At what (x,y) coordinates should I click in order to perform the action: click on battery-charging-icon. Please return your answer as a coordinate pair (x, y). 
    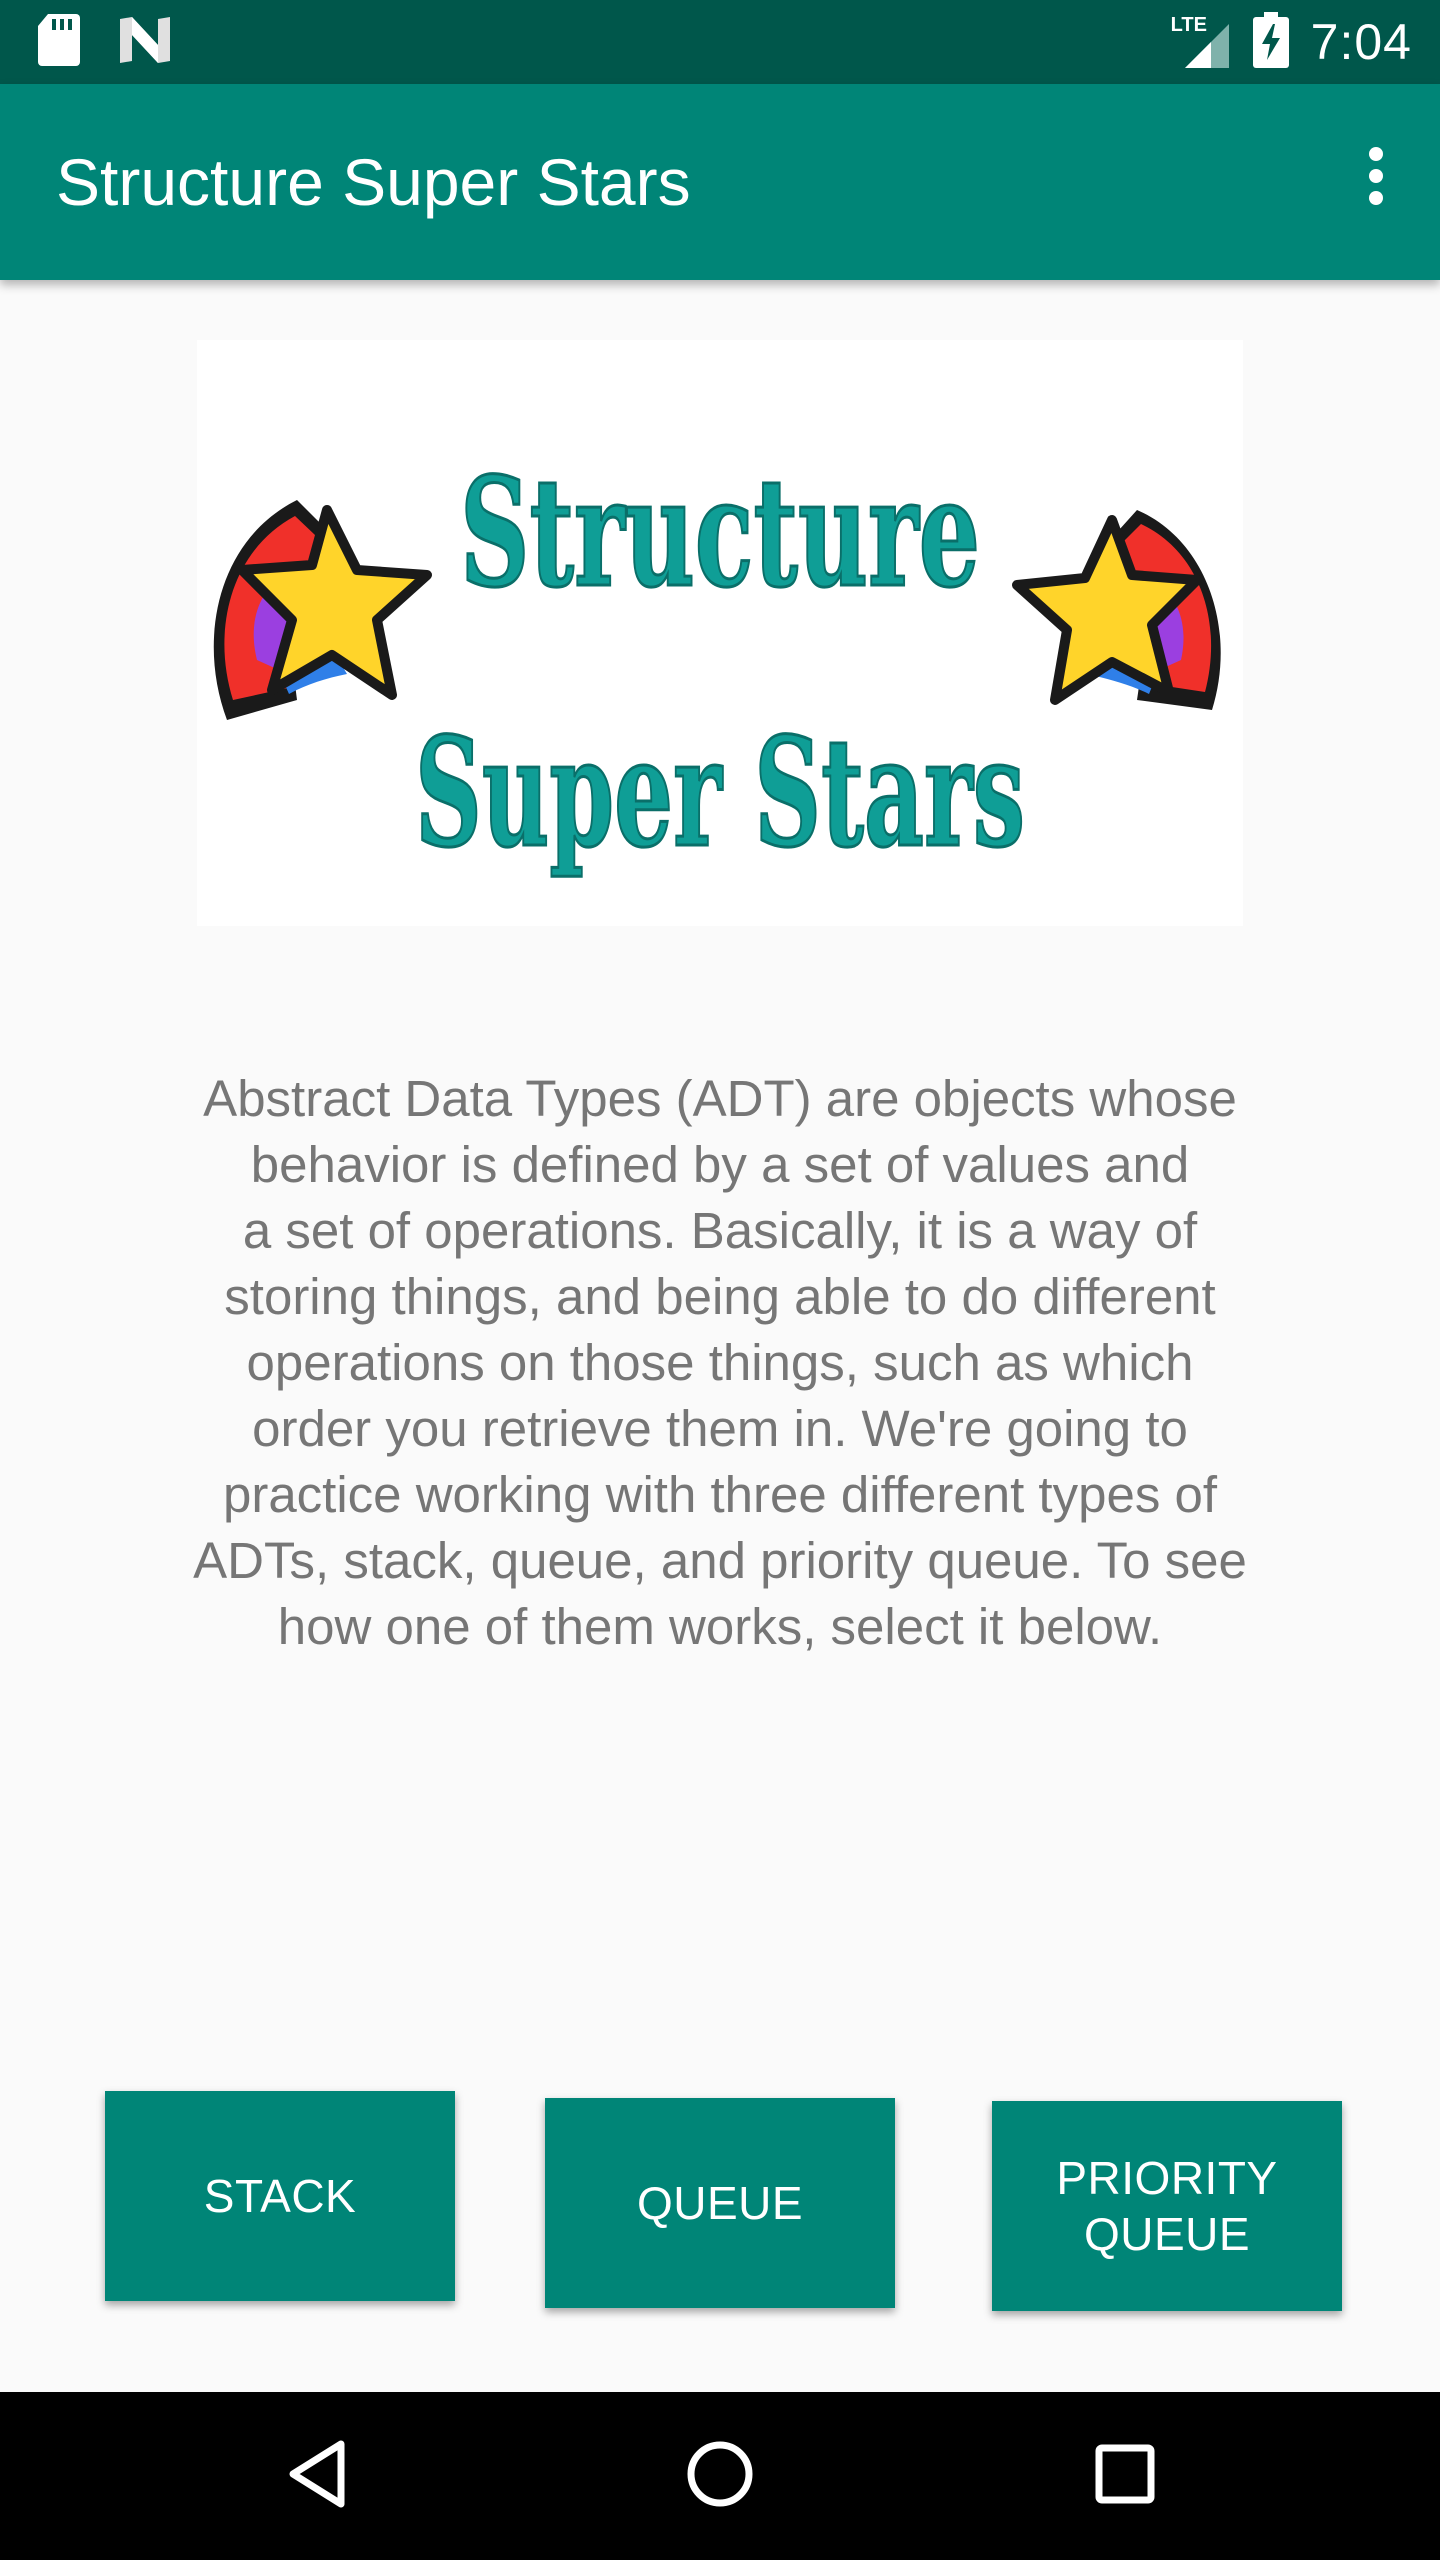
    Looking at the image, I should click on (1270, 42).